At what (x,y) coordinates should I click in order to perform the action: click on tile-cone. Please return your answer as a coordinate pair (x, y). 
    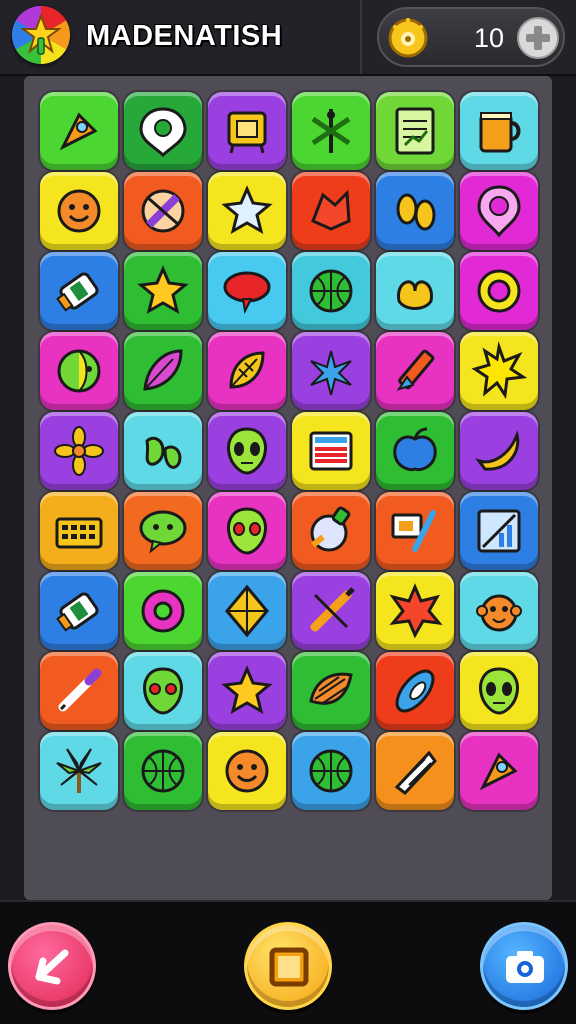
    Looking at the image, I should click on (415, 771).